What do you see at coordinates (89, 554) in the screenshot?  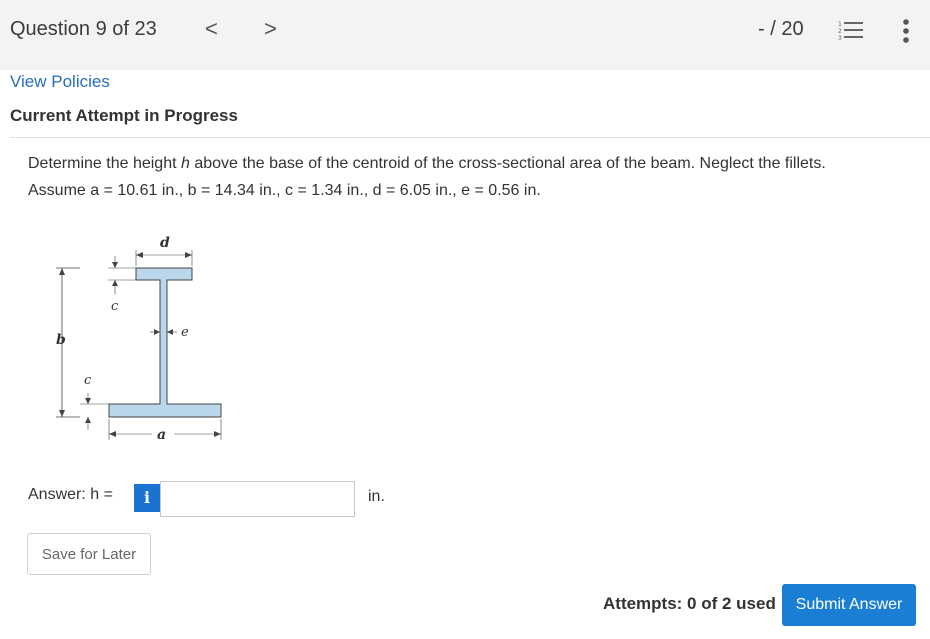 I see `save-for-later-button: Save for Later` at bounding box center [89, 554].